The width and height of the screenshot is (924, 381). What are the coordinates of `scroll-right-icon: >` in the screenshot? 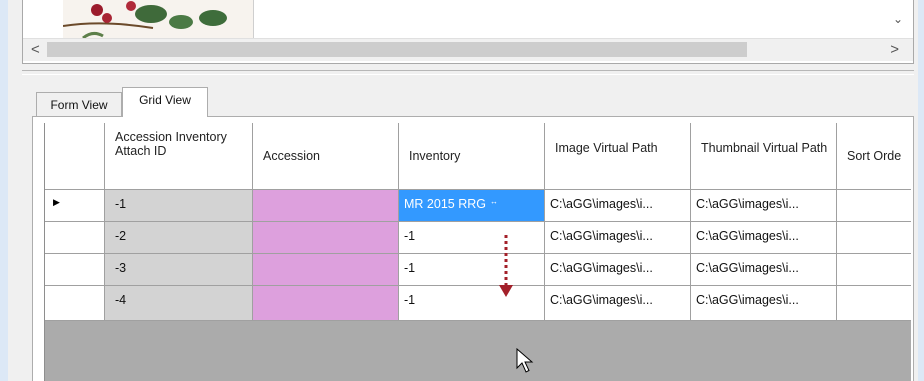 It's located at (894, 49).